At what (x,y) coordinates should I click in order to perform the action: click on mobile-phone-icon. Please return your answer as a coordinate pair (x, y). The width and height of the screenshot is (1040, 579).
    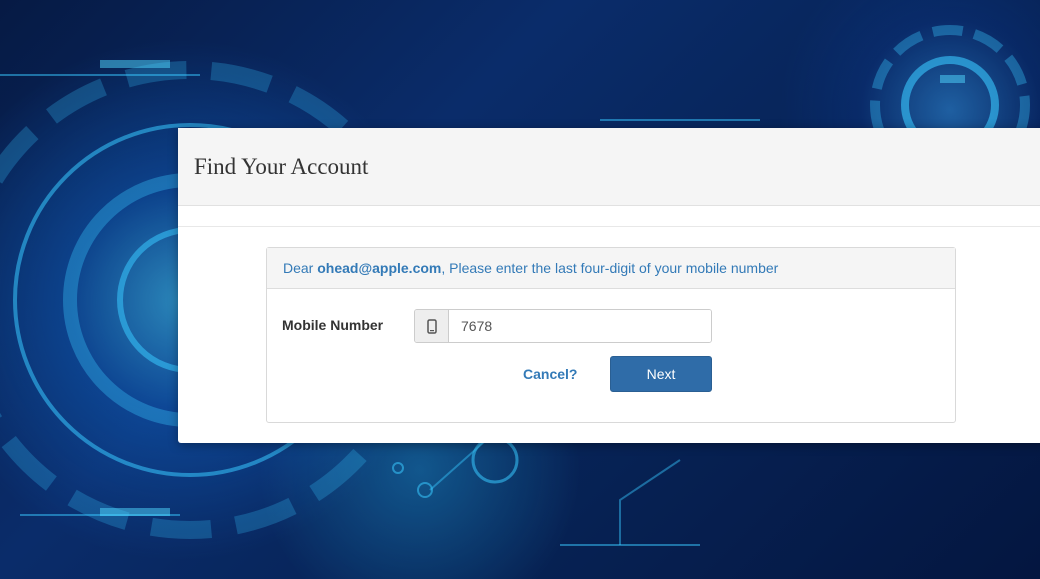
    Looking at the image, I should click on (432, 326).